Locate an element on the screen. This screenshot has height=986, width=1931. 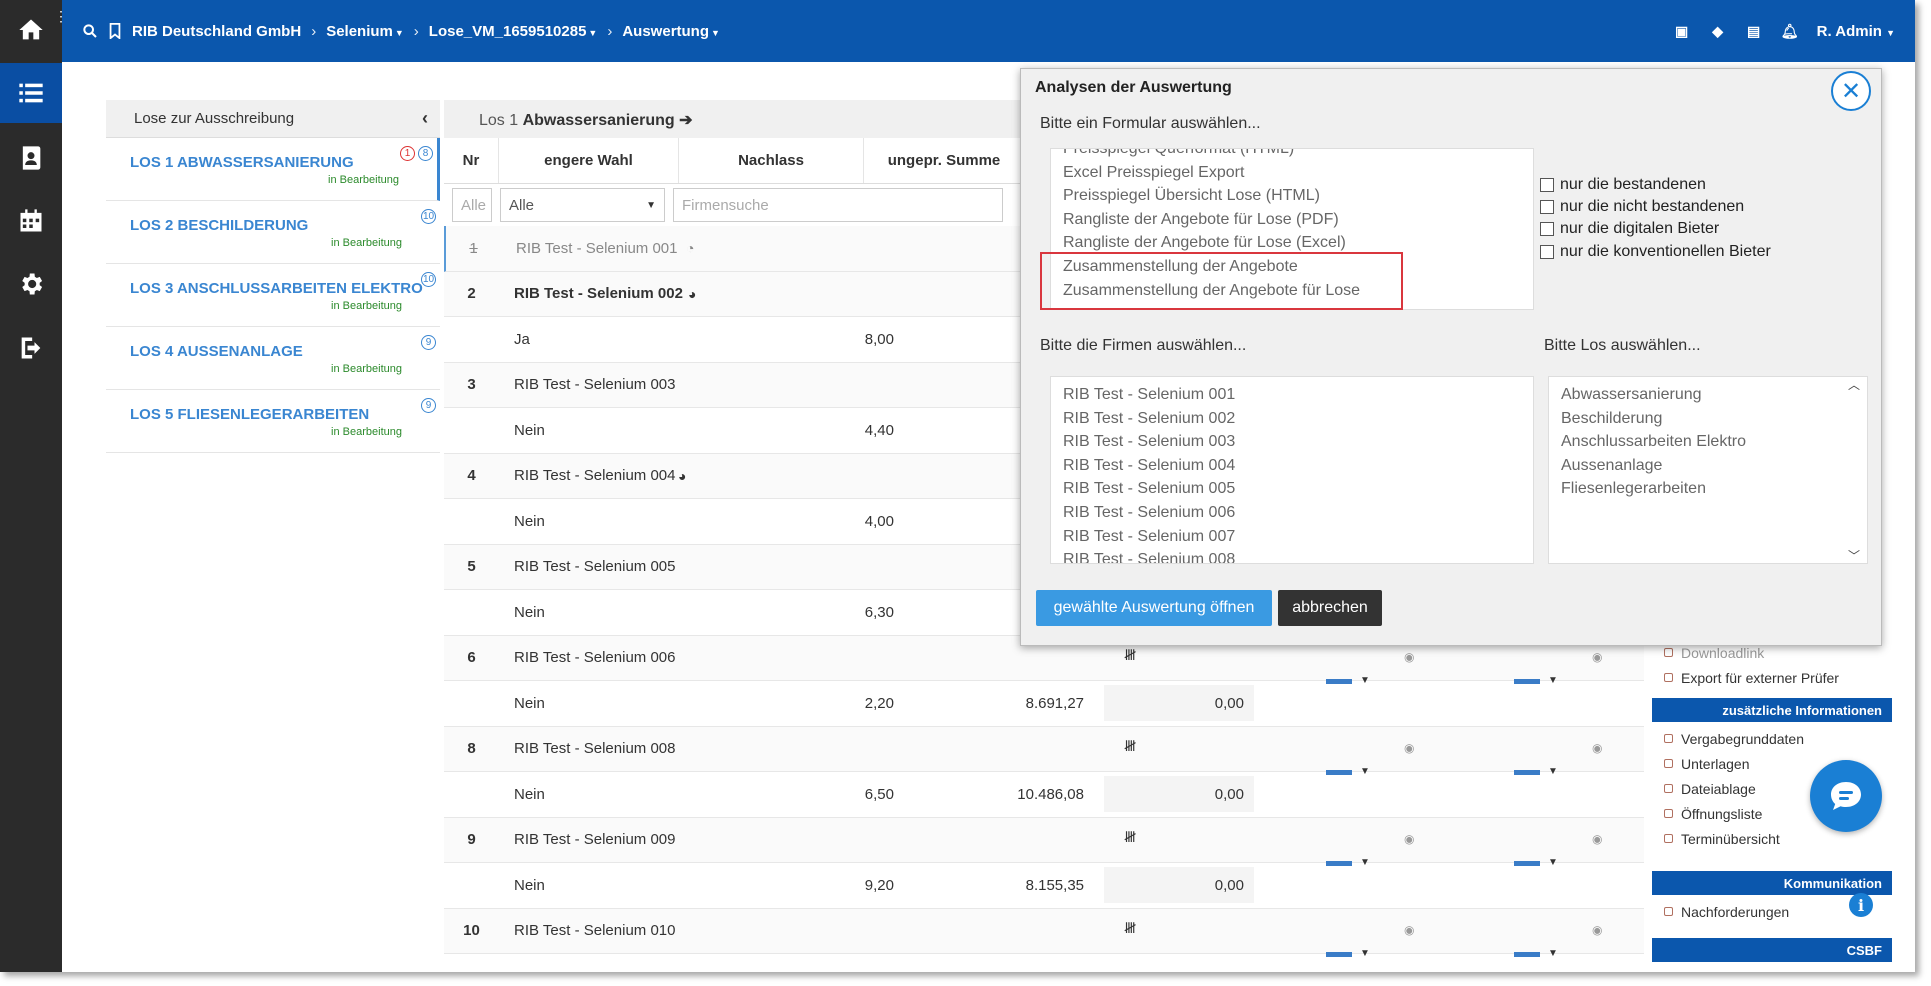
collapse-chevron-icon: ‹ is located at coordinates (425, 118).